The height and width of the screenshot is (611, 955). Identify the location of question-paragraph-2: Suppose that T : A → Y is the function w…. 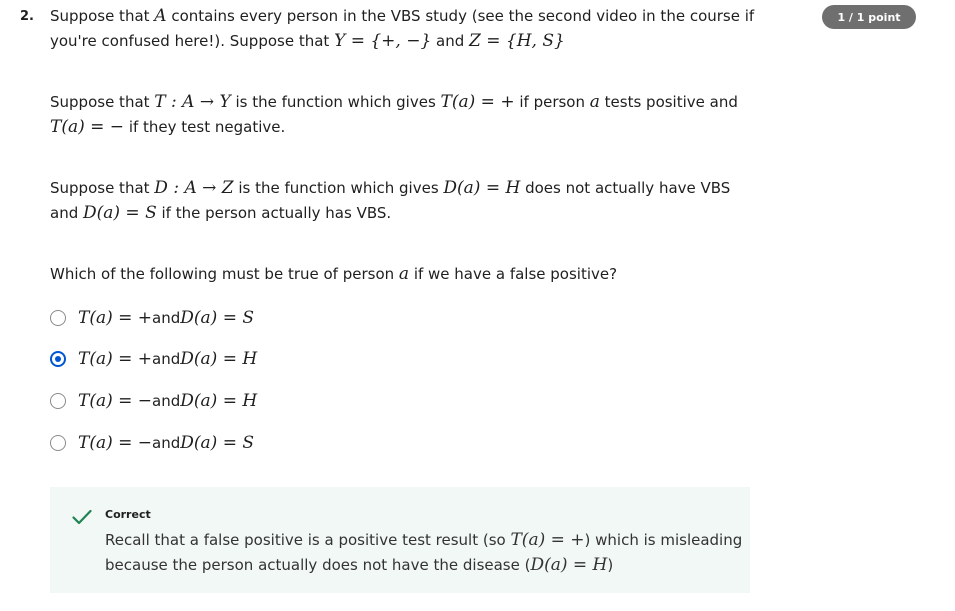
(405, 115).